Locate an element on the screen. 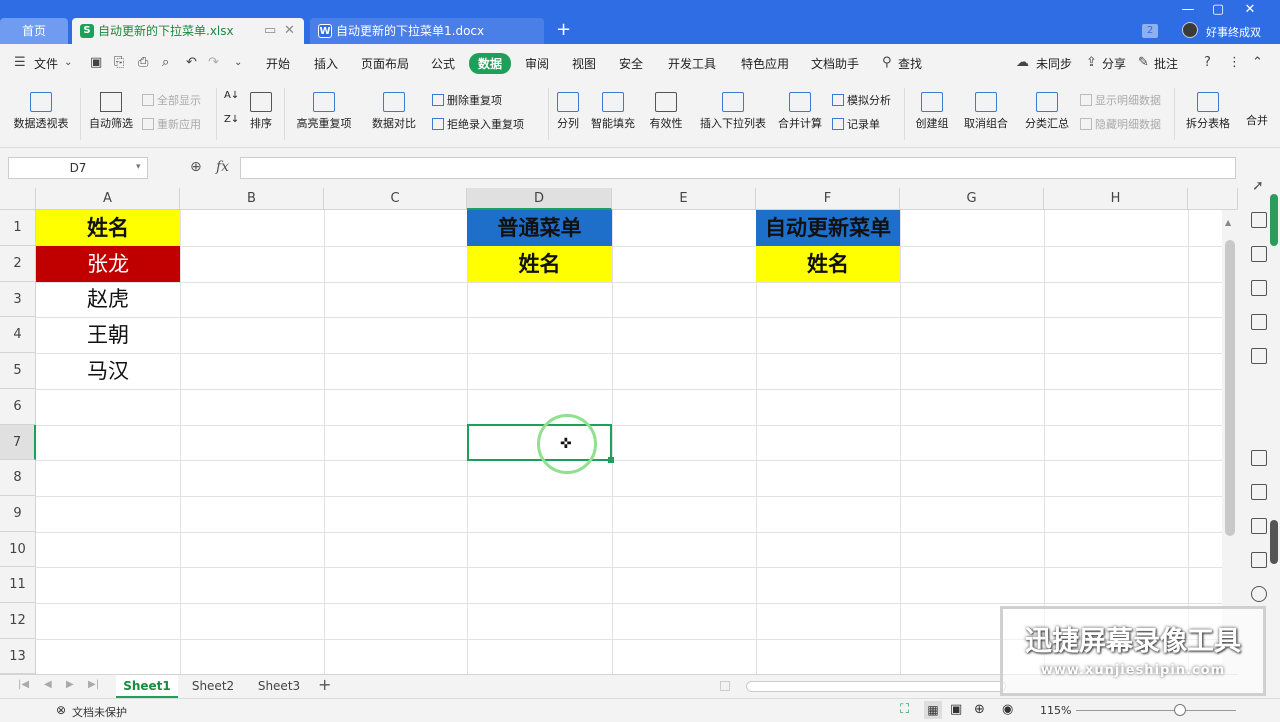 The height and width of the screenshot is (722, 1280). merge-calc-button: 合并计算 is located at coordinates (800, 111).